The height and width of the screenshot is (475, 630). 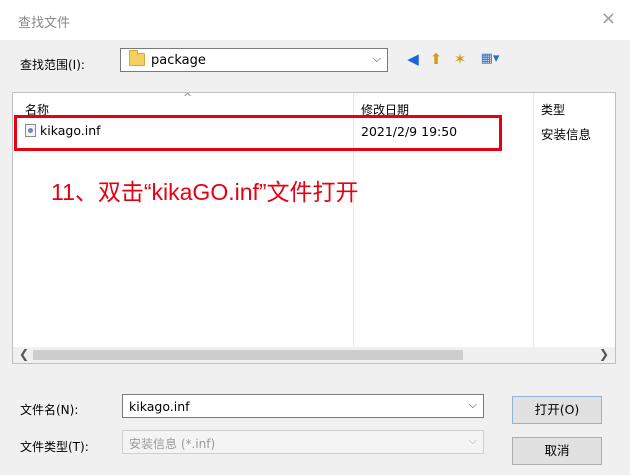 I want to click on open-button: 打开(O), so click(x=557, y=410).